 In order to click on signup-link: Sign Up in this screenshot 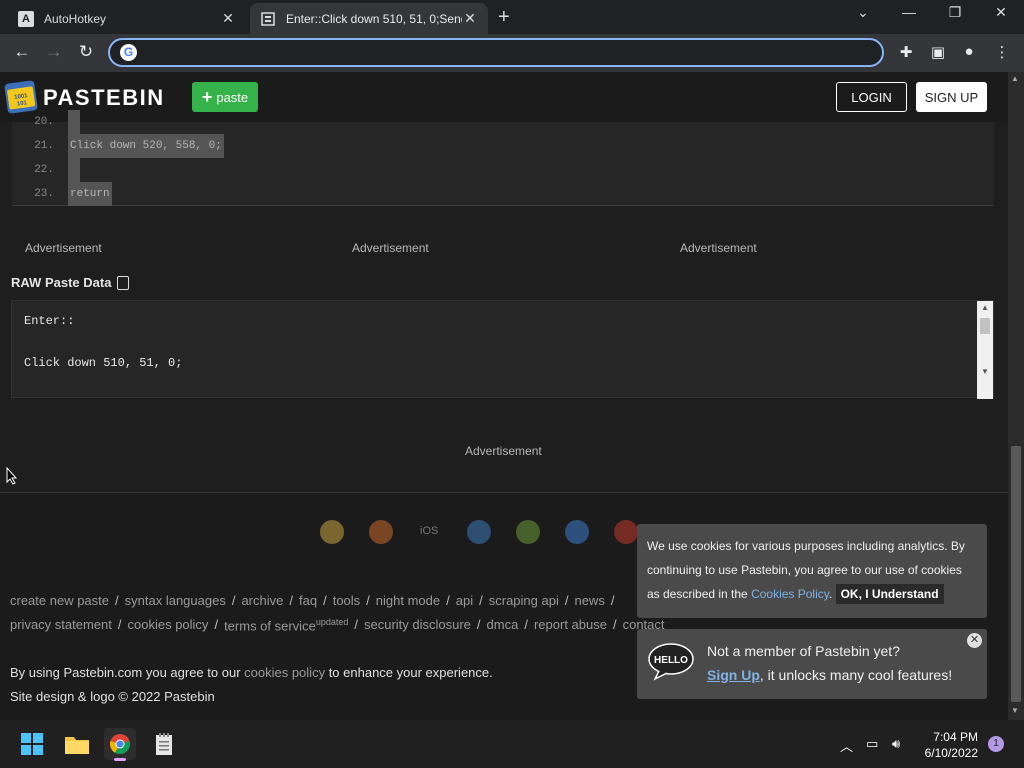, I will do `click(733, 675)`.